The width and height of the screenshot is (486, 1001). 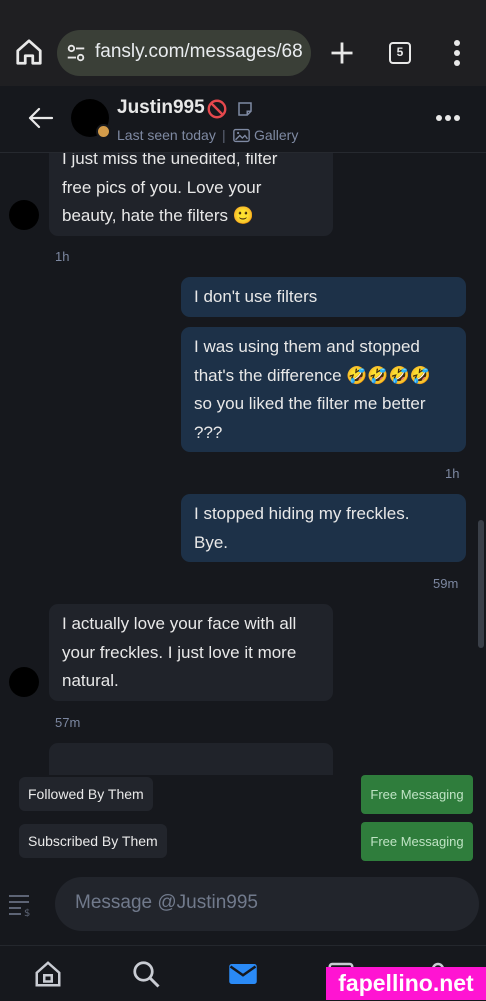 What do you see at coordinates (276, 135) in the screenshot?
I see `gallery-label: Gallery` at bounding box center [276, 135].